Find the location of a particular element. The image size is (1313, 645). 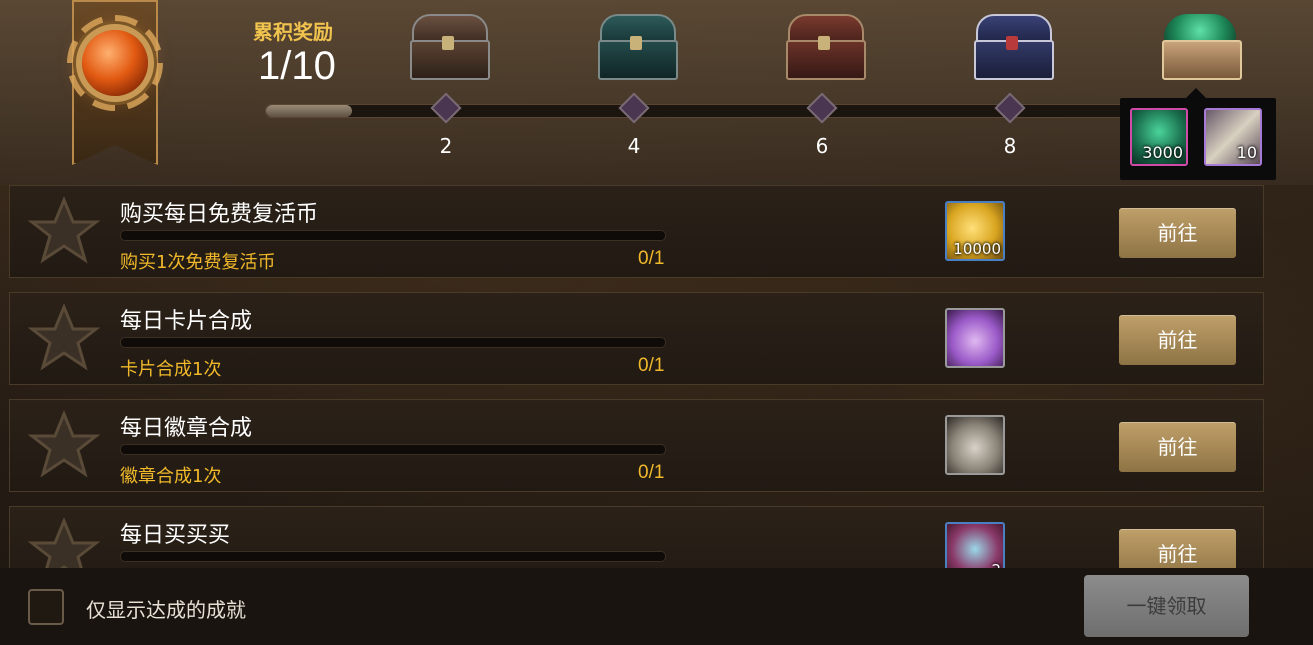

only-completed-checkbox is located at coordinates (46, 607).